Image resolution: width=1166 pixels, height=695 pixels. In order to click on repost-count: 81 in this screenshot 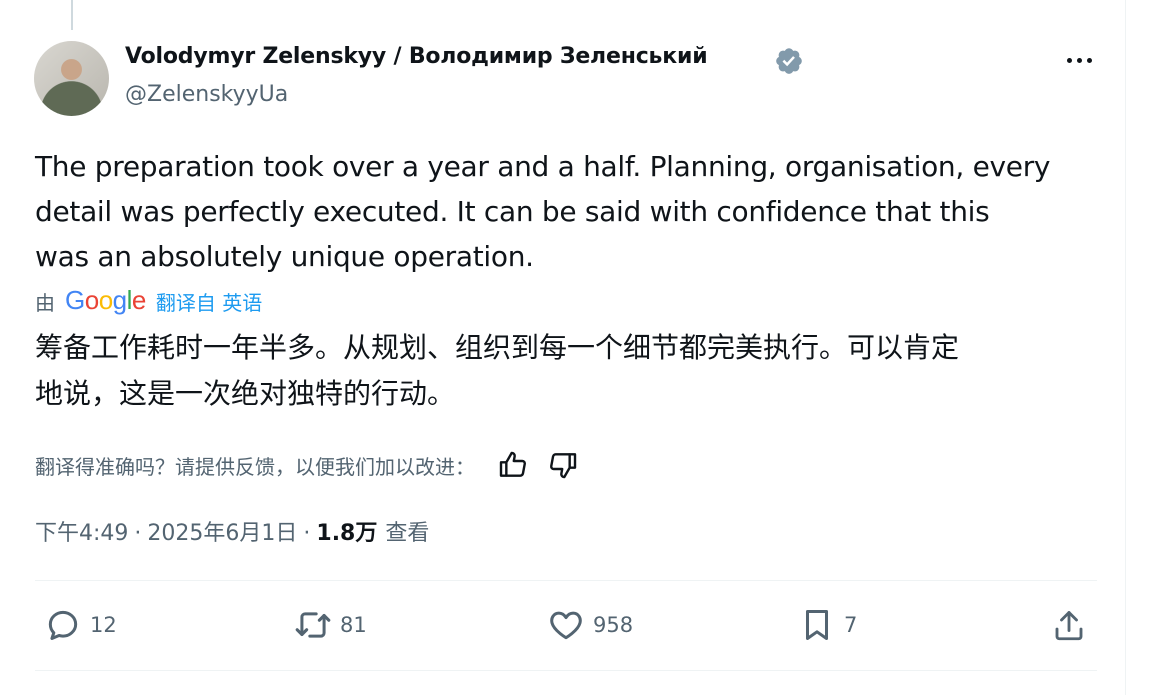, I will do `click(353, 625)`.